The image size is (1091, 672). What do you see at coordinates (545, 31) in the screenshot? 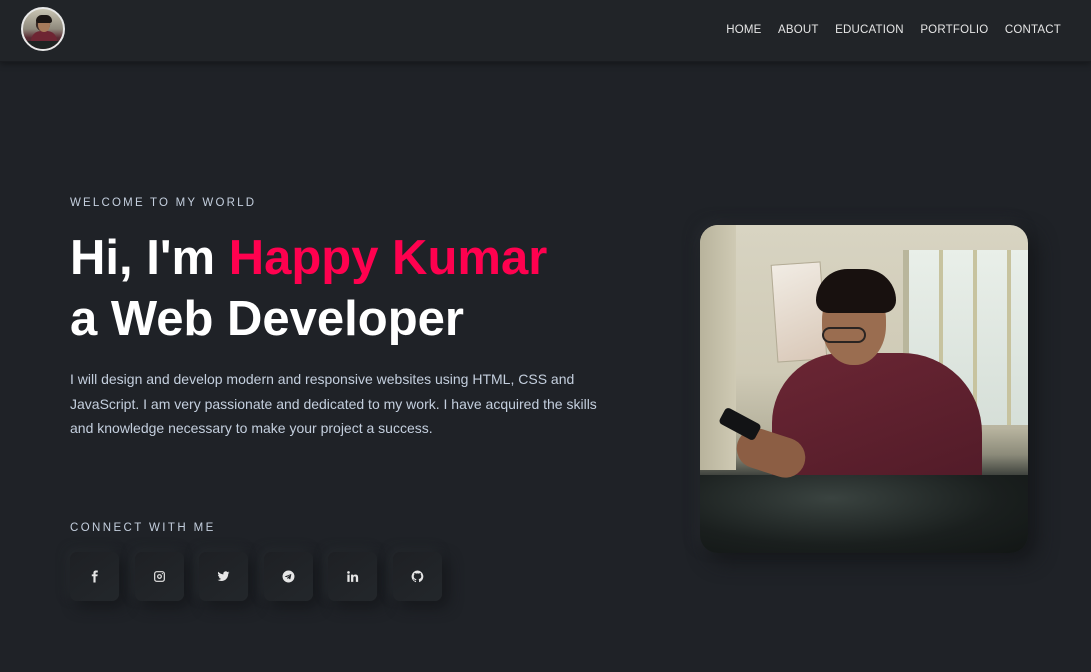
I see `site-header: HOME ABOUT EDUCATION PORTFOLIO CONTACT` at bounding box center [545, 31].